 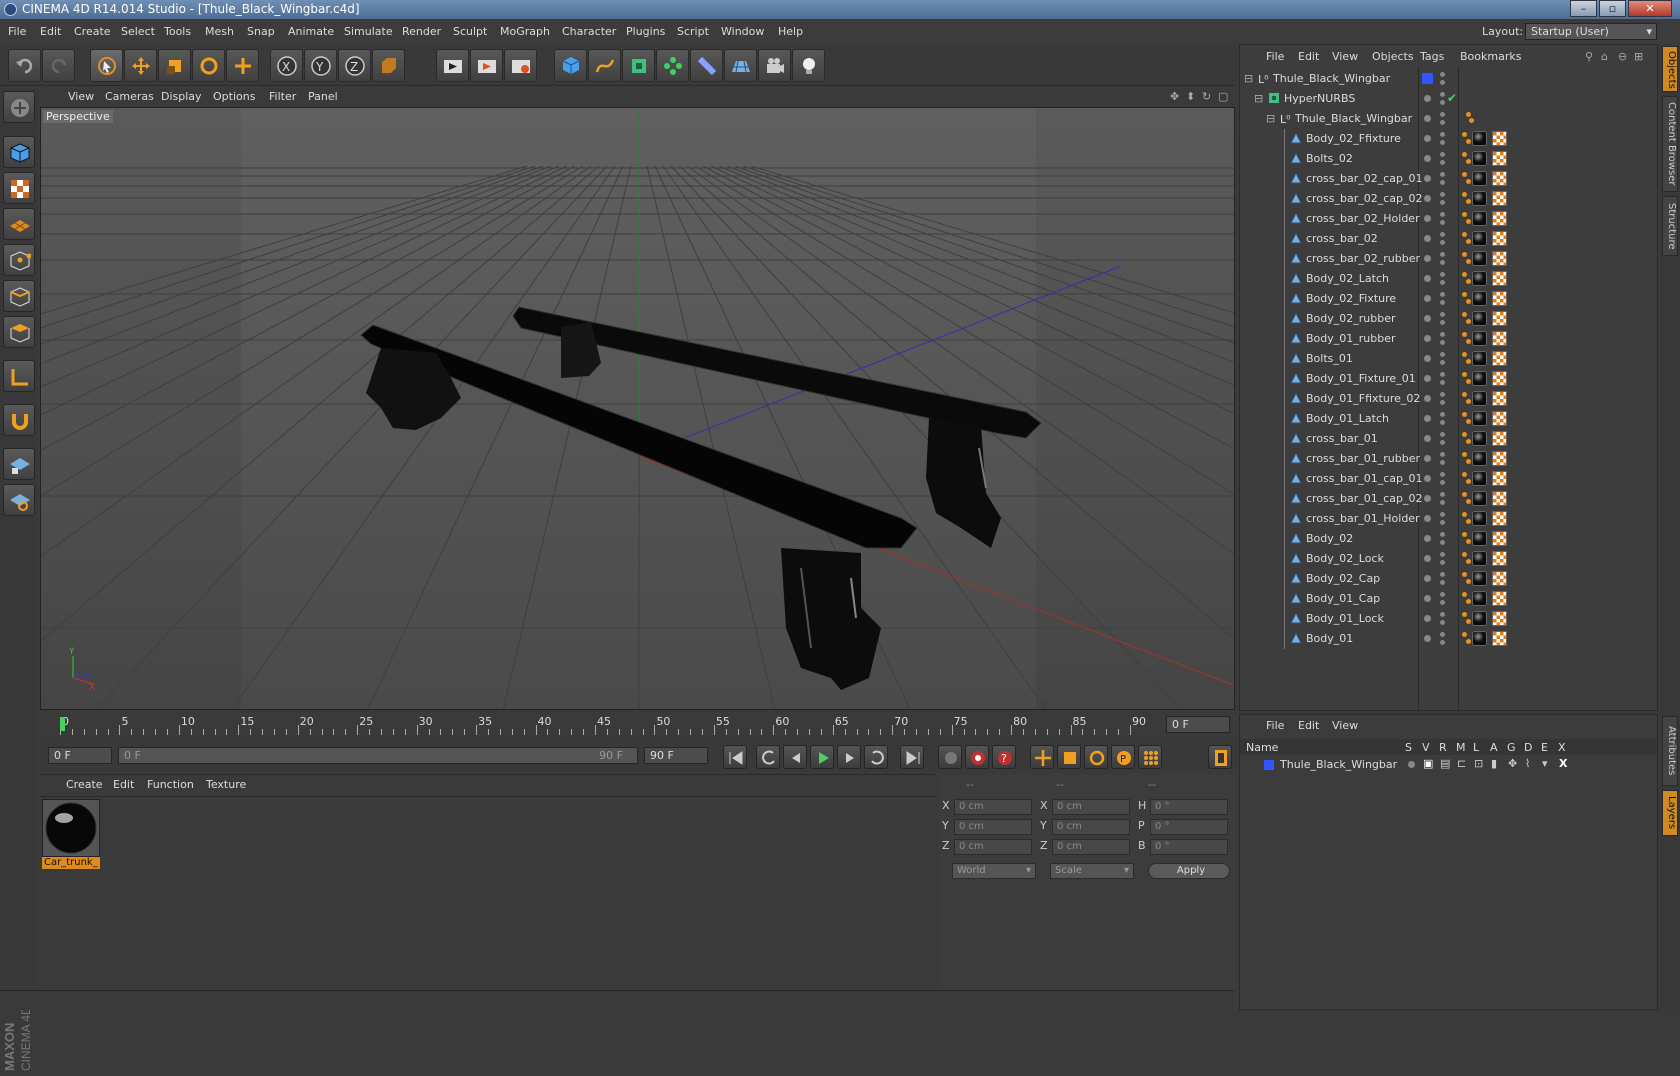 What do you see at coordinates (1448, 259) in the screenshot?
I see `object-row: cross_bar_02_rubber` at bounding box center [1448, 259].